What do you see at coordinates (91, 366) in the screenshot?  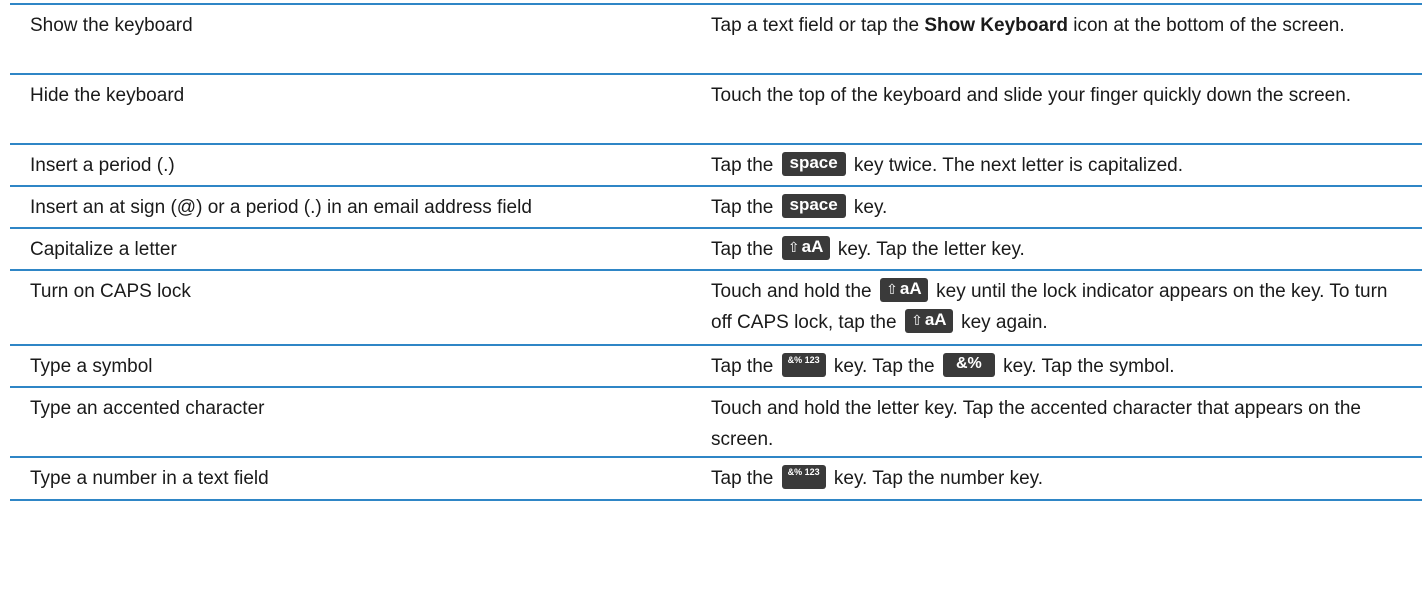 I see `task-cell: Type a symbol` at bounding box center [91, 366].